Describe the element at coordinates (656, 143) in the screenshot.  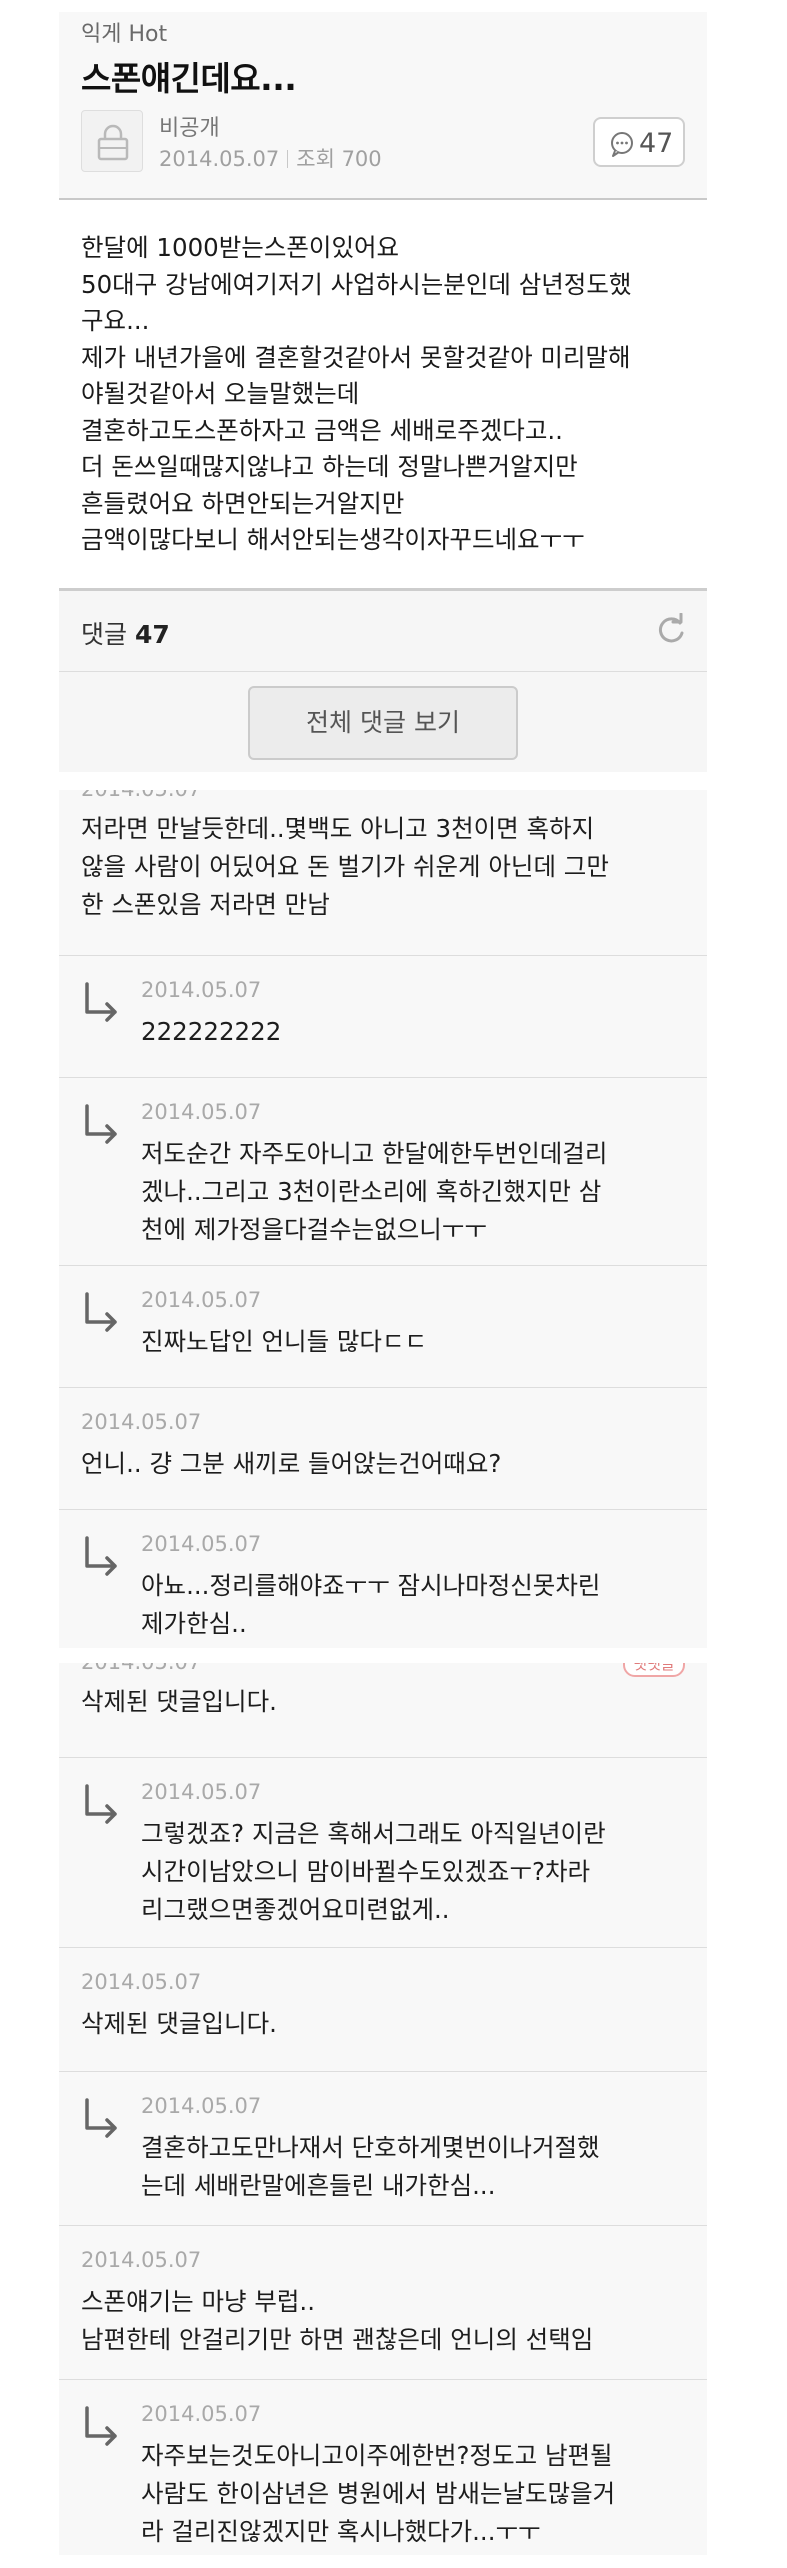
I see `comment-count: 47` at that location.